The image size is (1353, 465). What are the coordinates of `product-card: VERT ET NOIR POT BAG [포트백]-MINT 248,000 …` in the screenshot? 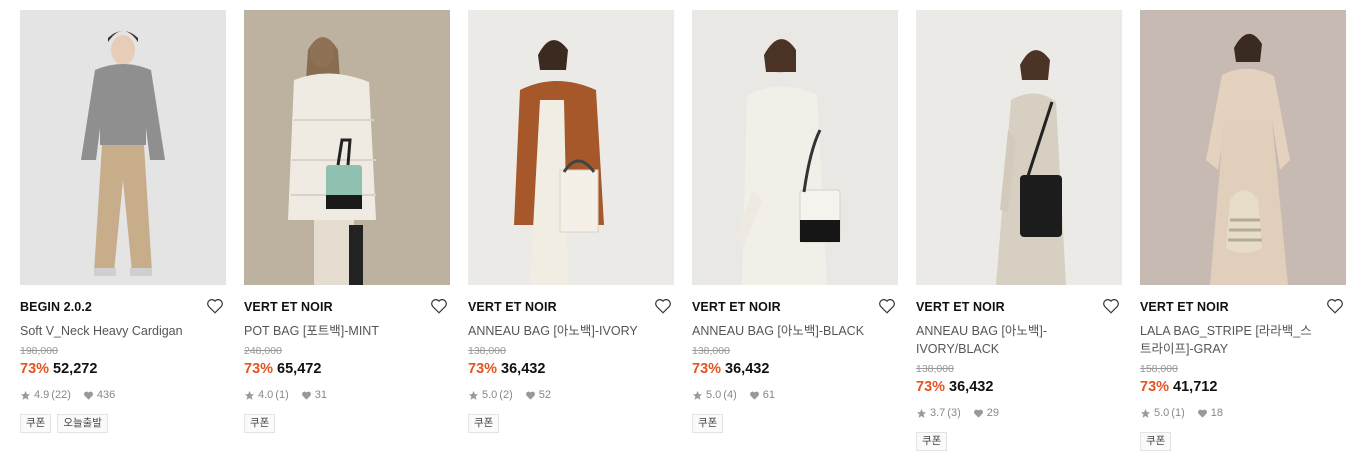 It's located at (347, 230).